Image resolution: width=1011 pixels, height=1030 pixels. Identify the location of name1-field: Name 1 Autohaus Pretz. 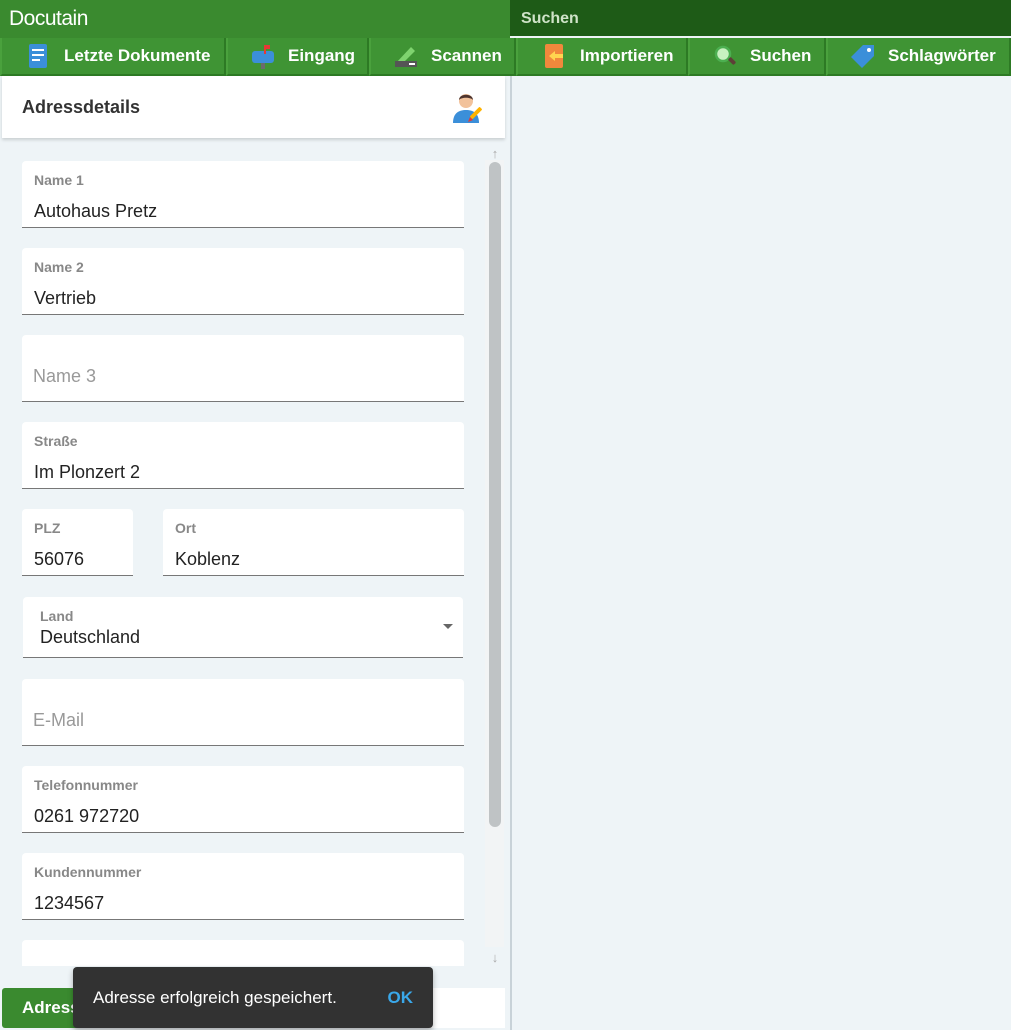
(243, 194).